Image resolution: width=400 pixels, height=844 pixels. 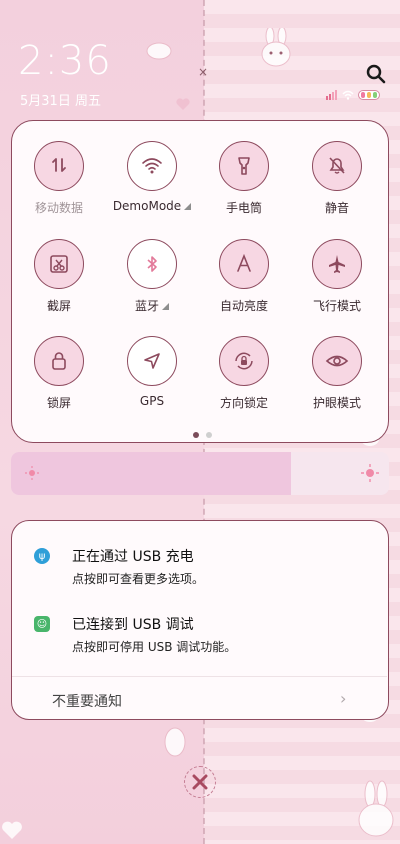 What do you see at coordinates (58, 306) in the screenshot?
I see `tile-label: 截屏` at bounding box center [58, 306].